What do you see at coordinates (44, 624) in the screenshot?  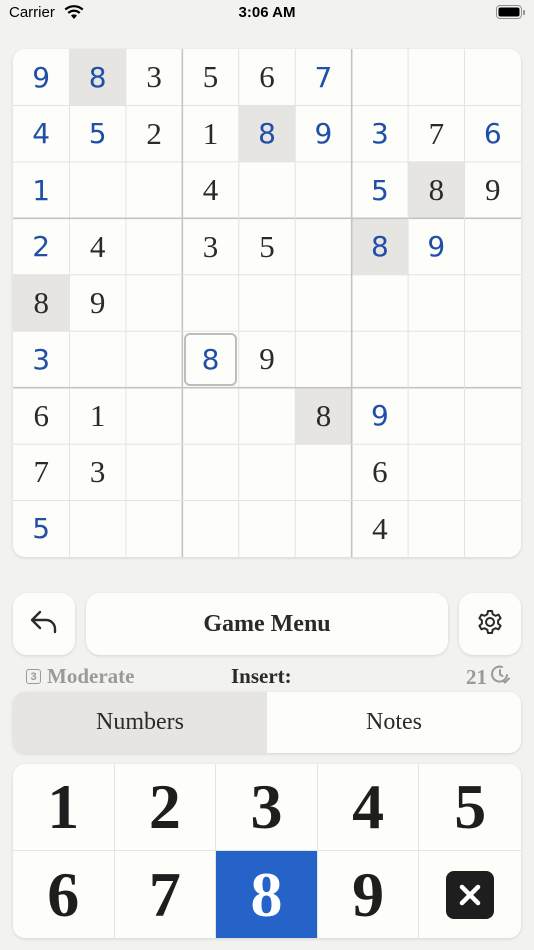 I see `undo-button` at bounding box center [44, 624].